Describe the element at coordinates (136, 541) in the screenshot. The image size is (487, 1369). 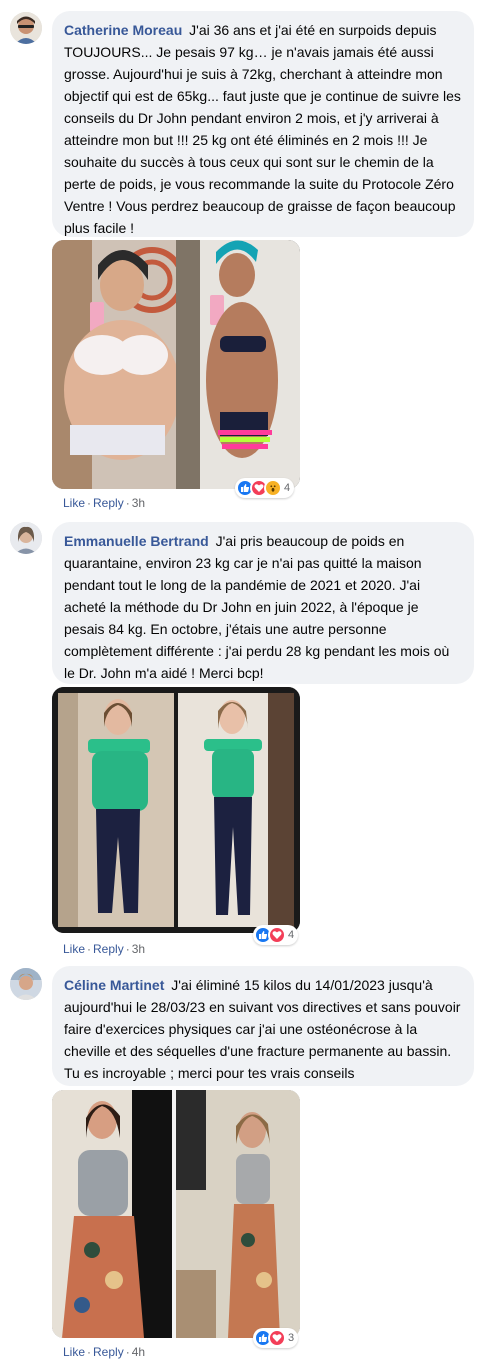
I see `comment-author: Emmanuelle Bertrand` at that location.